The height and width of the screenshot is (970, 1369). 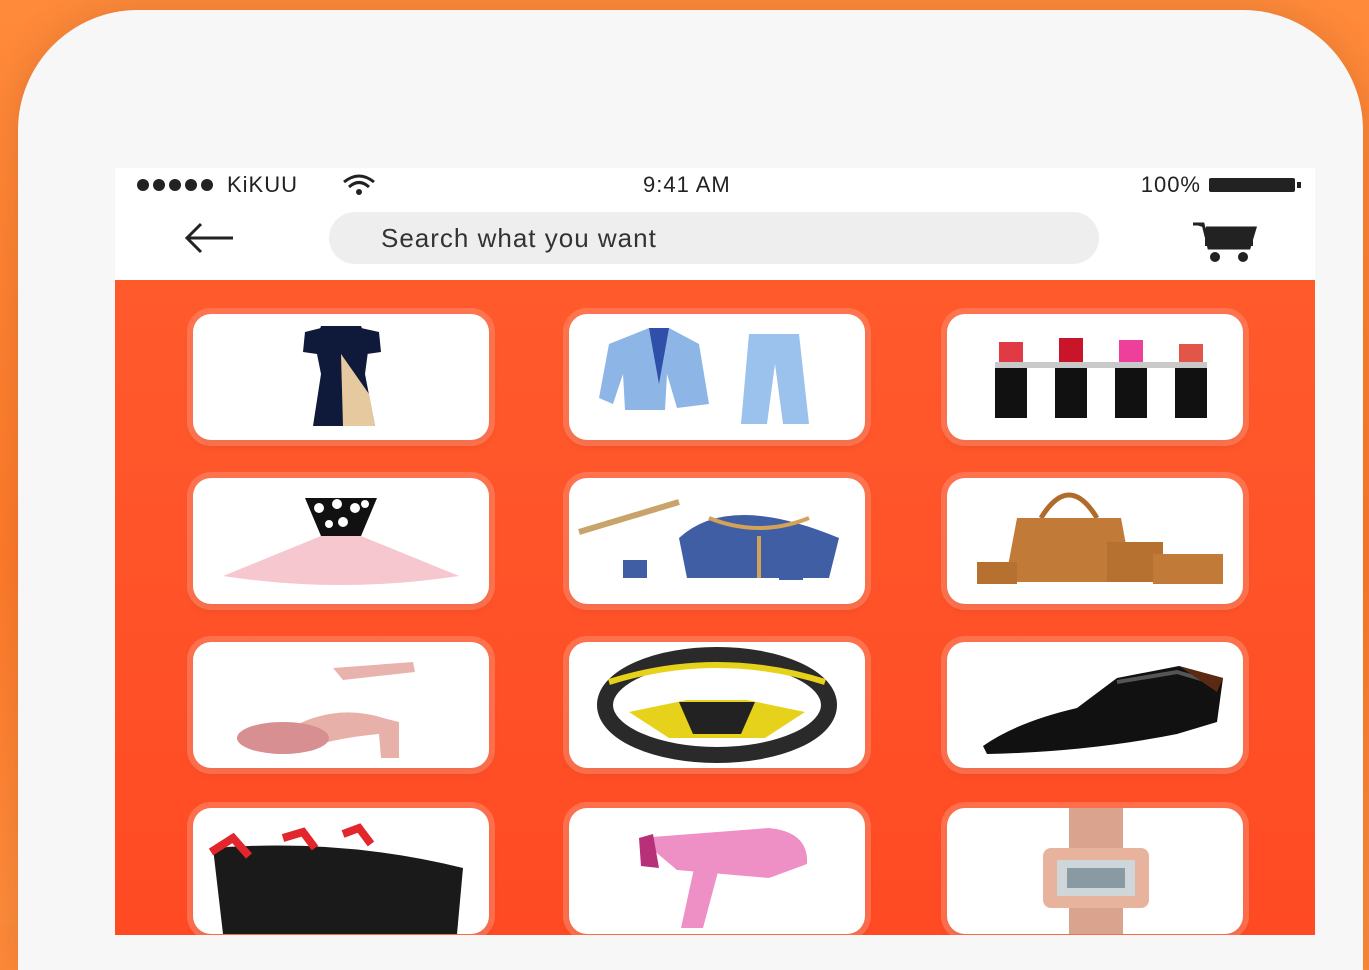 I want to click on top-navbar, so click(x=715, y=241).